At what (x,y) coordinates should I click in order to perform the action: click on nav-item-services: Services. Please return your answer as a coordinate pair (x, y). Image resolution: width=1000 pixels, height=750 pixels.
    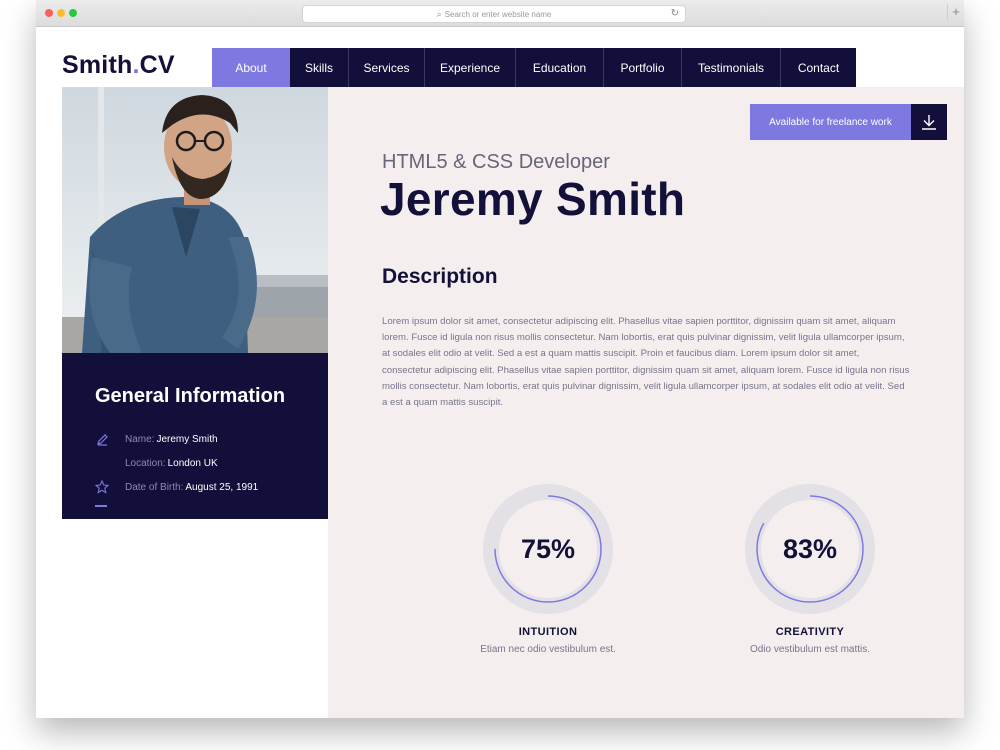
    Looking at the image, I should click on (387, 67).